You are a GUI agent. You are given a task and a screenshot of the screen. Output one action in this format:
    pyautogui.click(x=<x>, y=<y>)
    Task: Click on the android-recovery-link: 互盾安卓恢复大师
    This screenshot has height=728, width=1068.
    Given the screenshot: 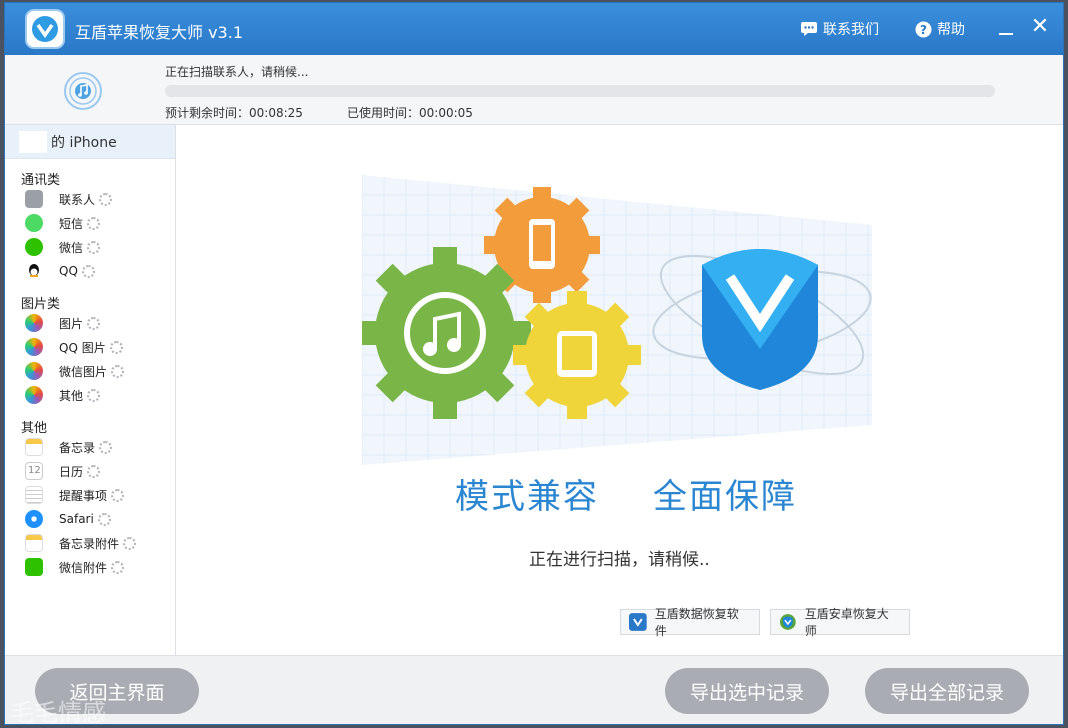 What is the action you would take?
    pyautogui.click(x=840, y=622)
    